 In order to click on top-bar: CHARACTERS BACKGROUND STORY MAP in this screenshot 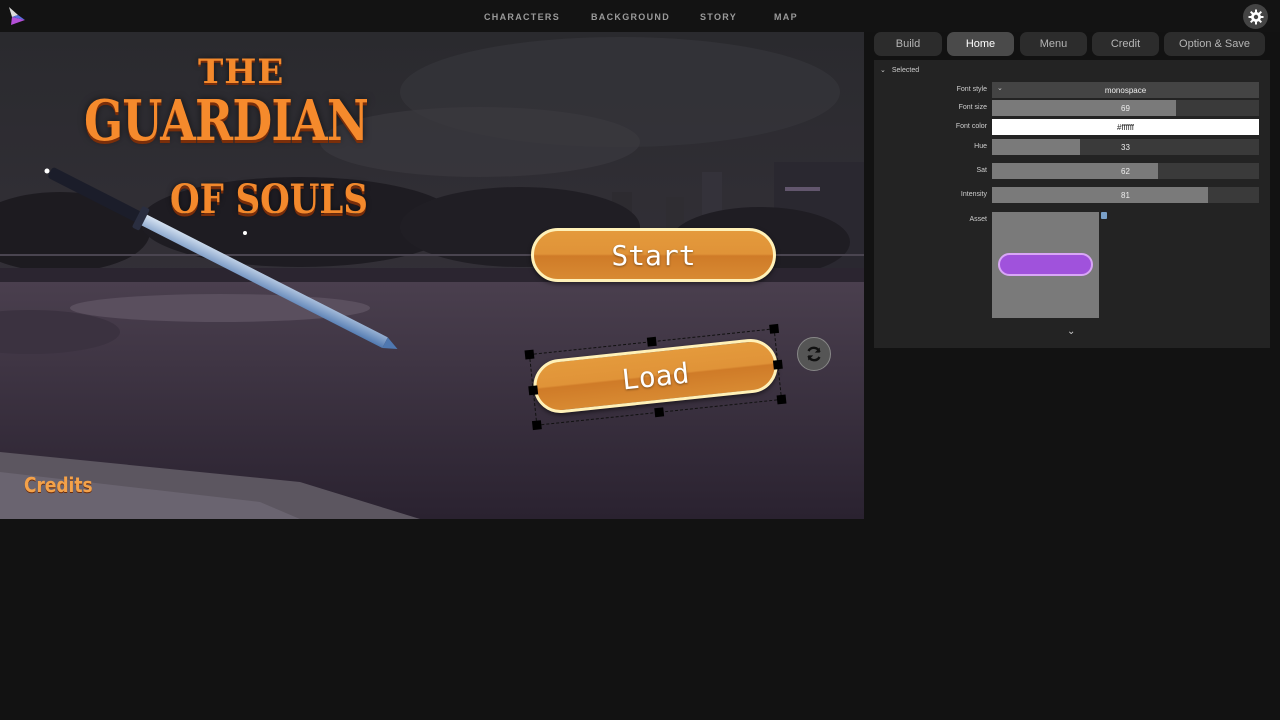, I will do `click(640, 16)`.